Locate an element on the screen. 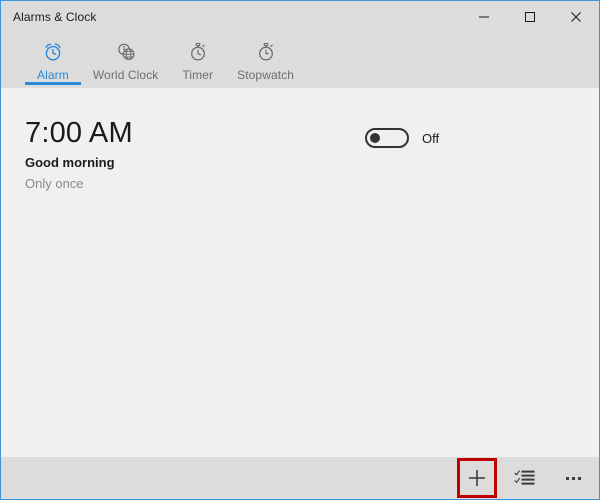 This screenshot has width=600, height=500. tab-alarm-label: Alarm is located at coordinates (53, 75).